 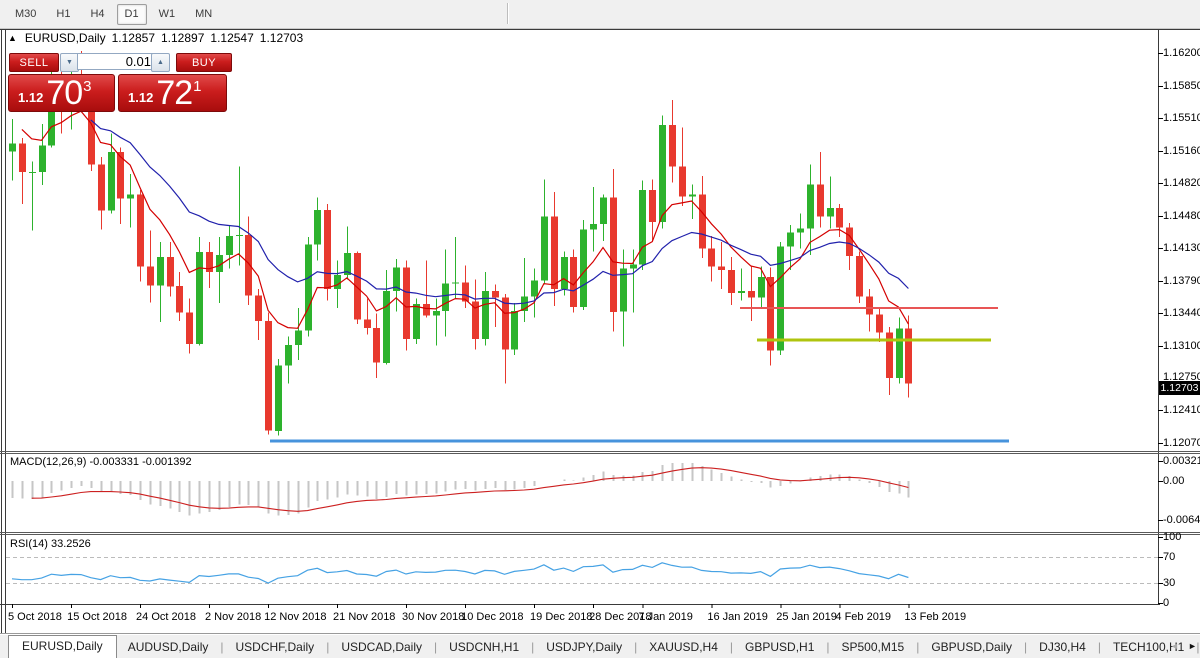 I want to click on macd-axis-label: 0.00, so click(x=1174, y=481).